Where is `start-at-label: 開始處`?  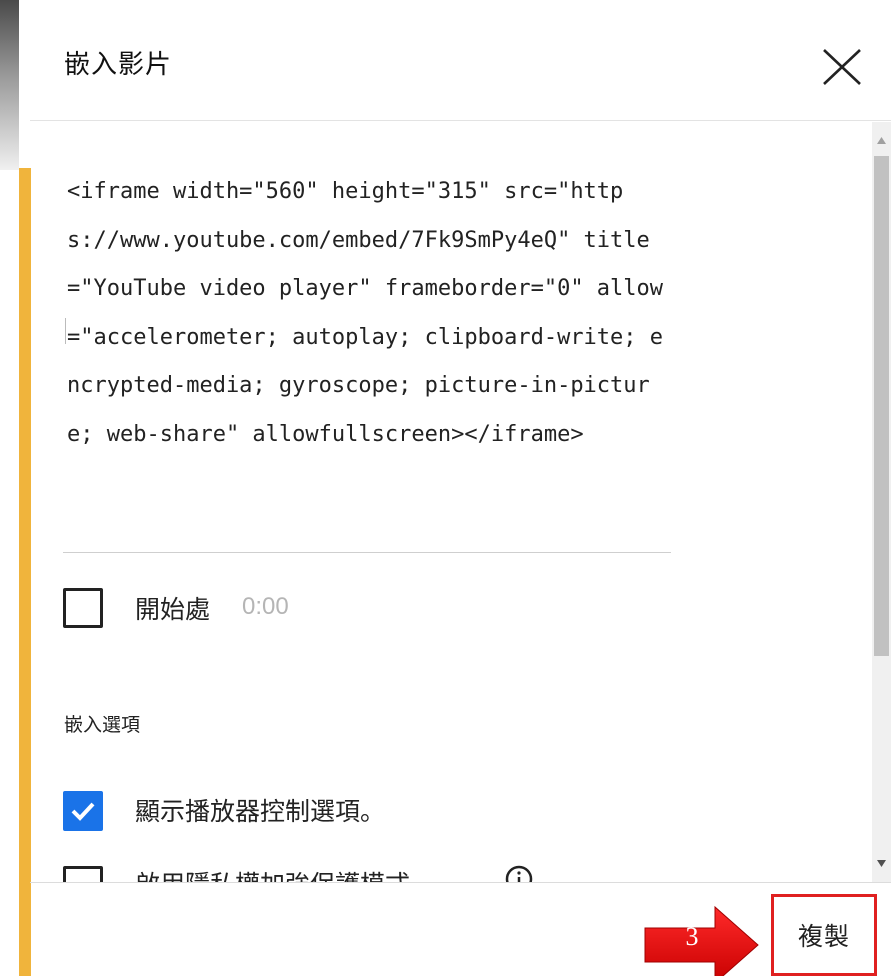
start-at-label: 開始處 is located at coordinates (173, 609).